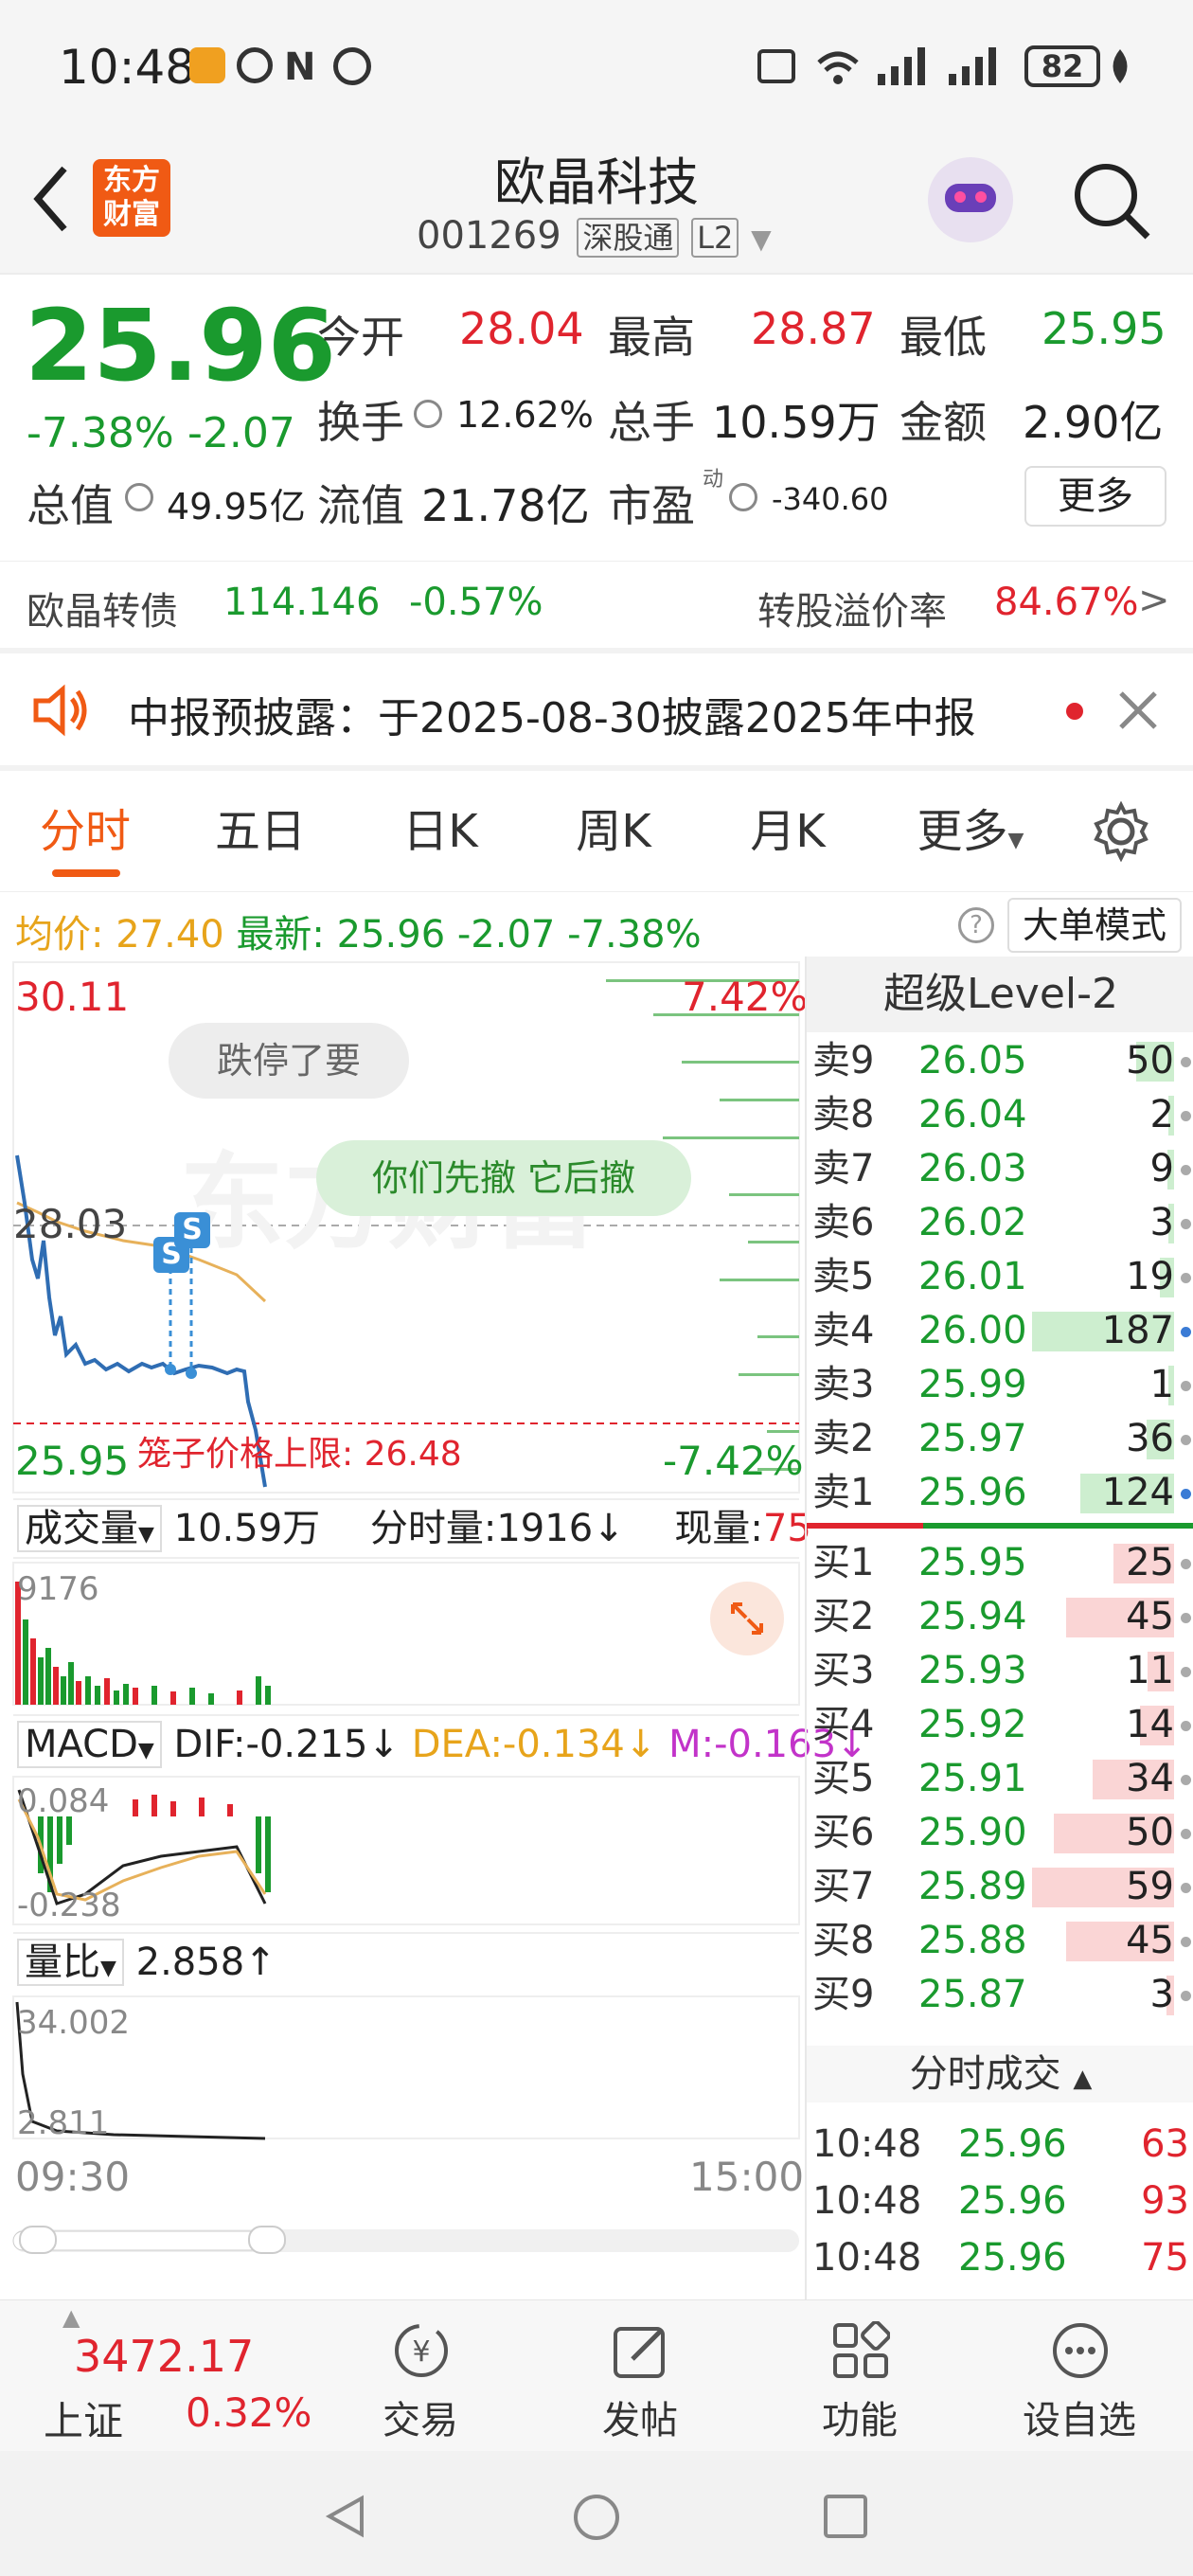 This screenshot has width=1193, height=2576. I want to click on convertible-bond-row: 欧晶转债 114.146 -0.57% 转股溢价率 84.67% >, so click(596, 604).